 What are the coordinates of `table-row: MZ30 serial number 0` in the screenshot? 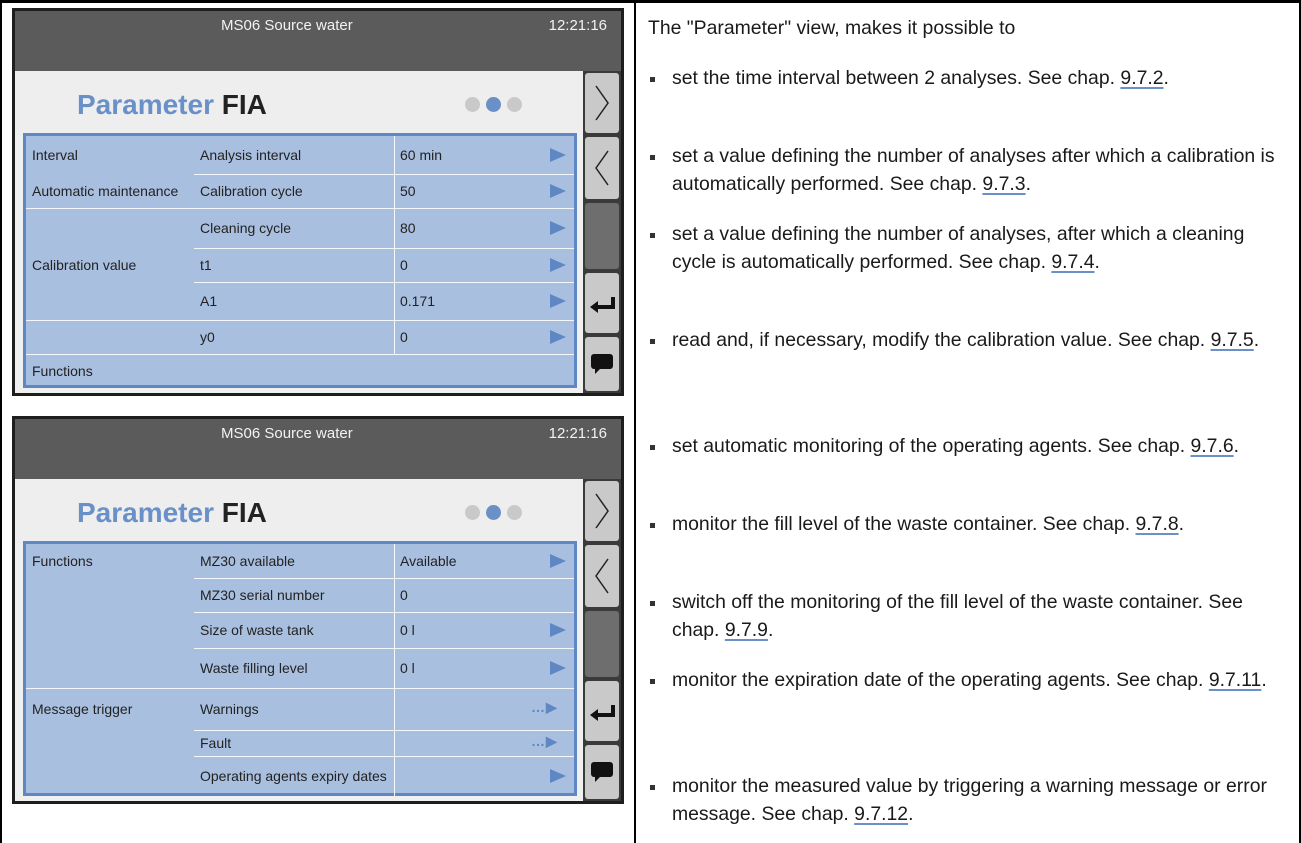 It's located at (300, 595).